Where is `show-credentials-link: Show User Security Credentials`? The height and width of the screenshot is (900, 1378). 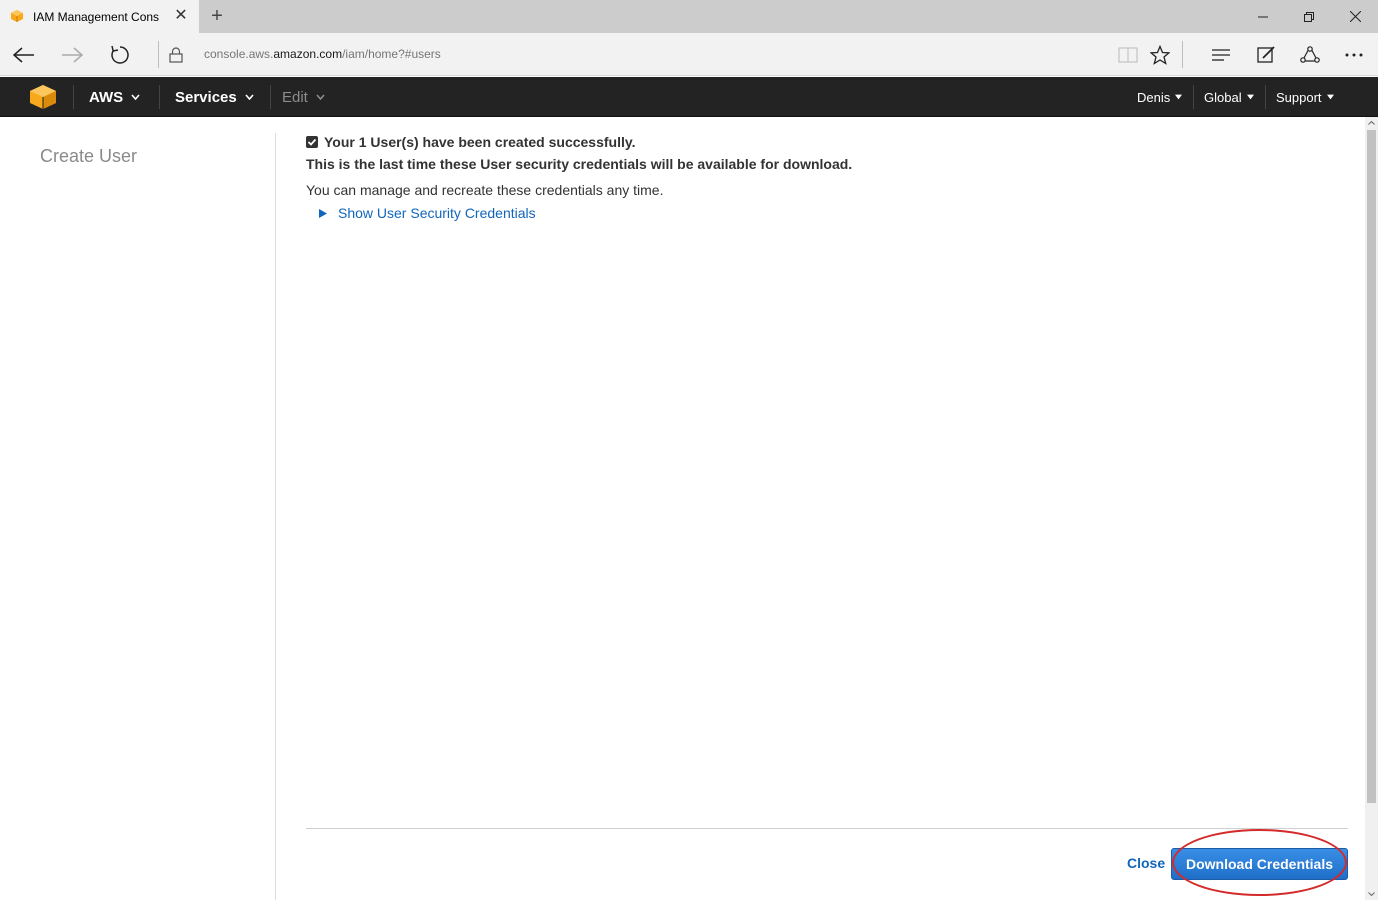
show-credentials-link: Show User Security Credentials is located at coordinates (437, 213).